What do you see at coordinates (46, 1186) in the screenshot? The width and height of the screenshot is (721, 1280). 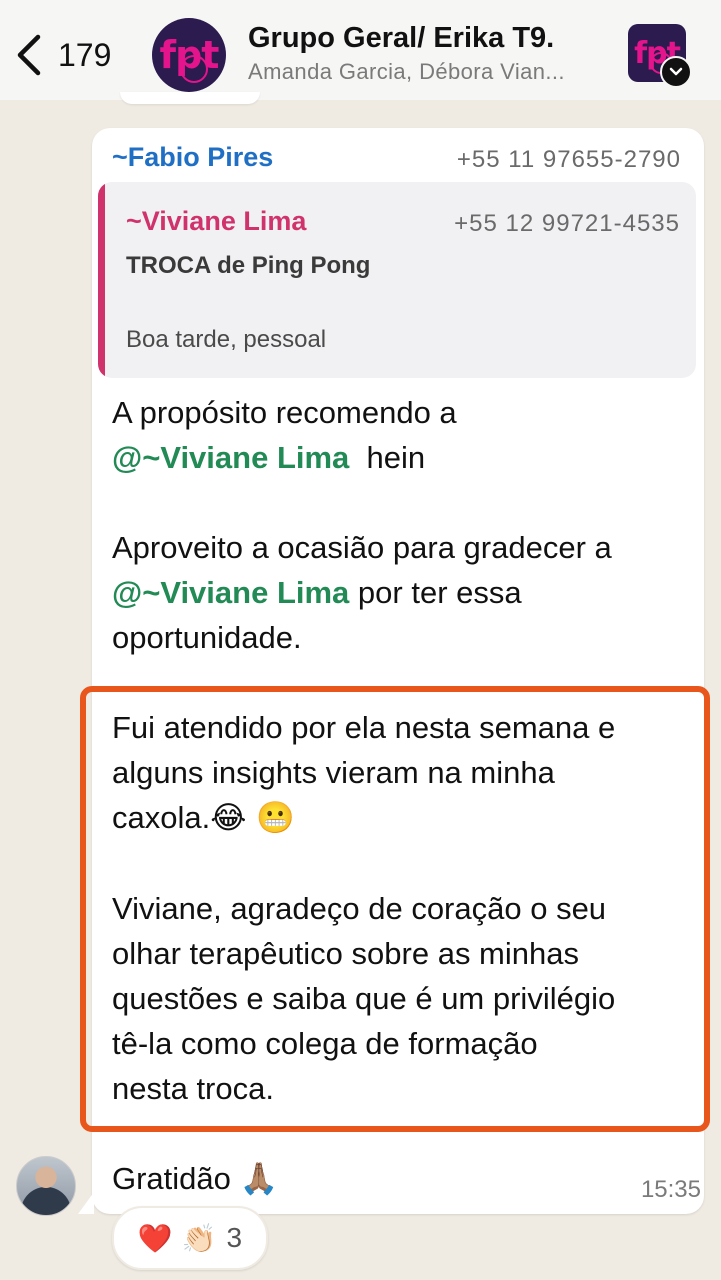 I see `sender-avatar` at bounding box center [46, 1186].